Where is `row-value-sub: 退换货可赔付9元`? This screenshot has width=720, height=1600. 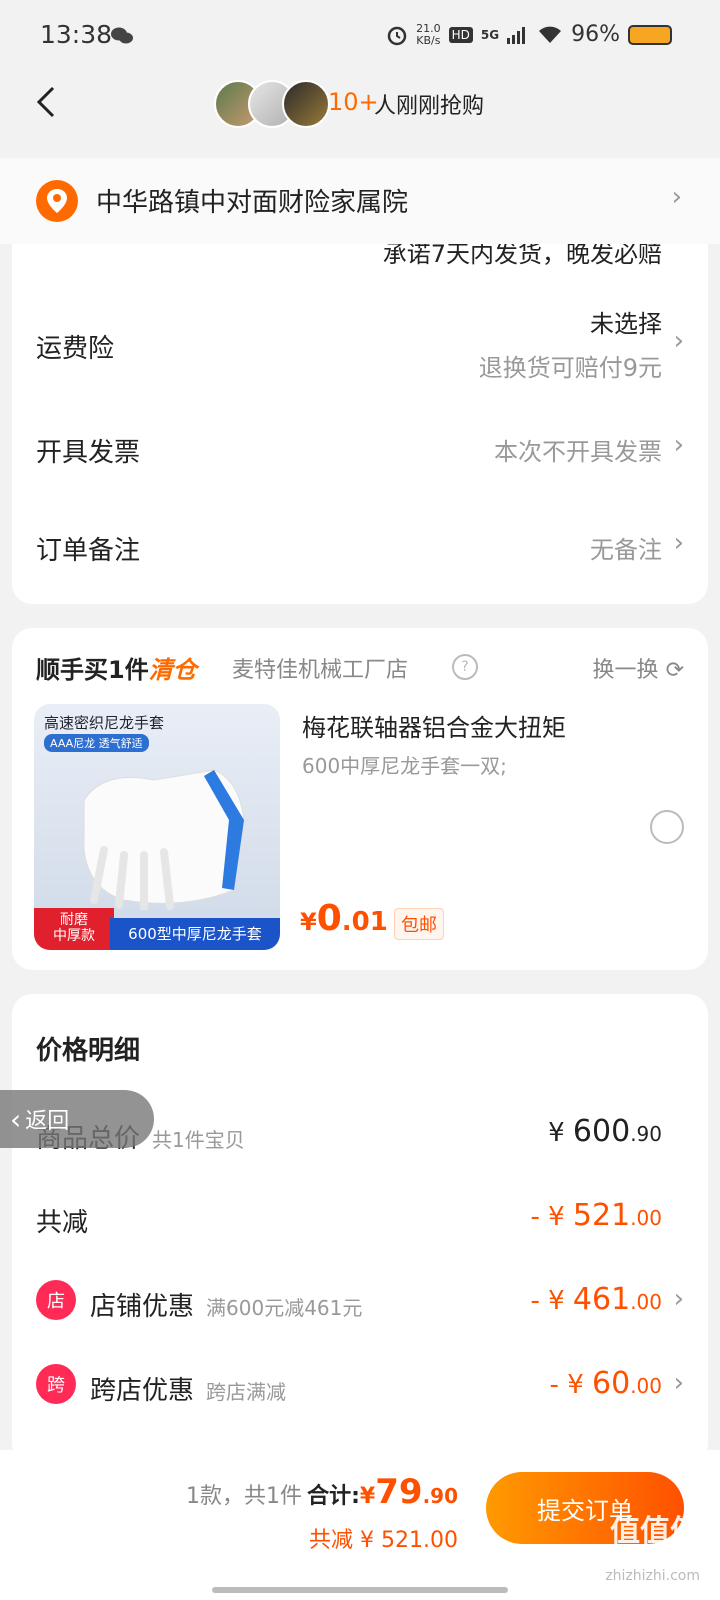
row-value-sub: 退换货可赔付9元 is located at coordinates (570, 368).